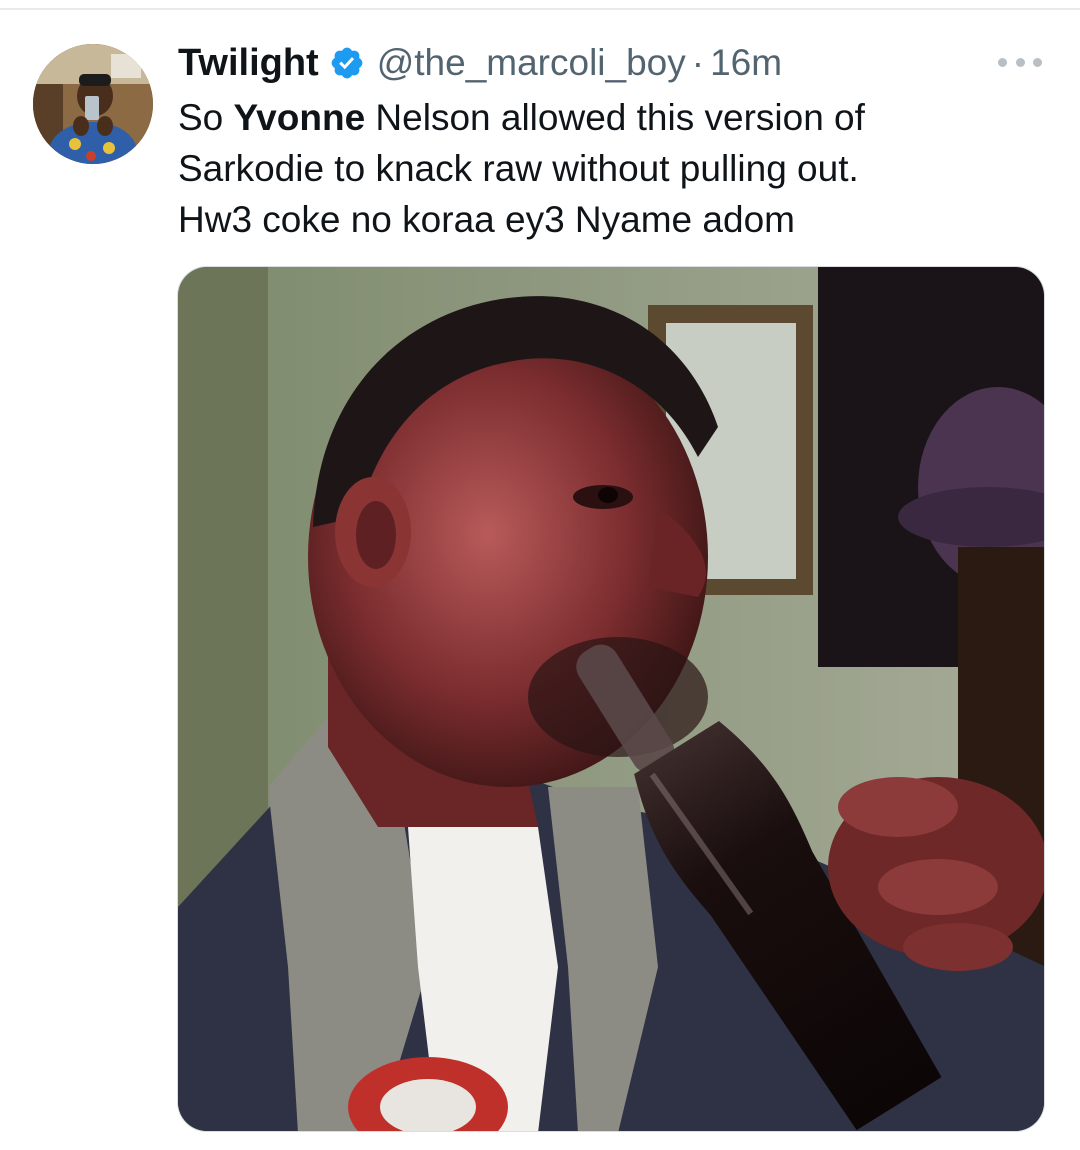 Image resolution: width=1080 pixels, height=1150 pixels. What do you see at coordinates (531, 63) in the screenshot?
I see `handle: @the_marcoli_boy` at bounding box center [531, 63].